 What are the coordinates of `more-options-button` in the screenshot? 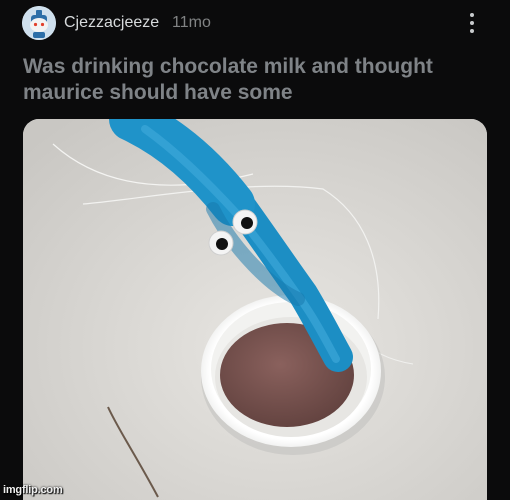 It's located at (472, 24).